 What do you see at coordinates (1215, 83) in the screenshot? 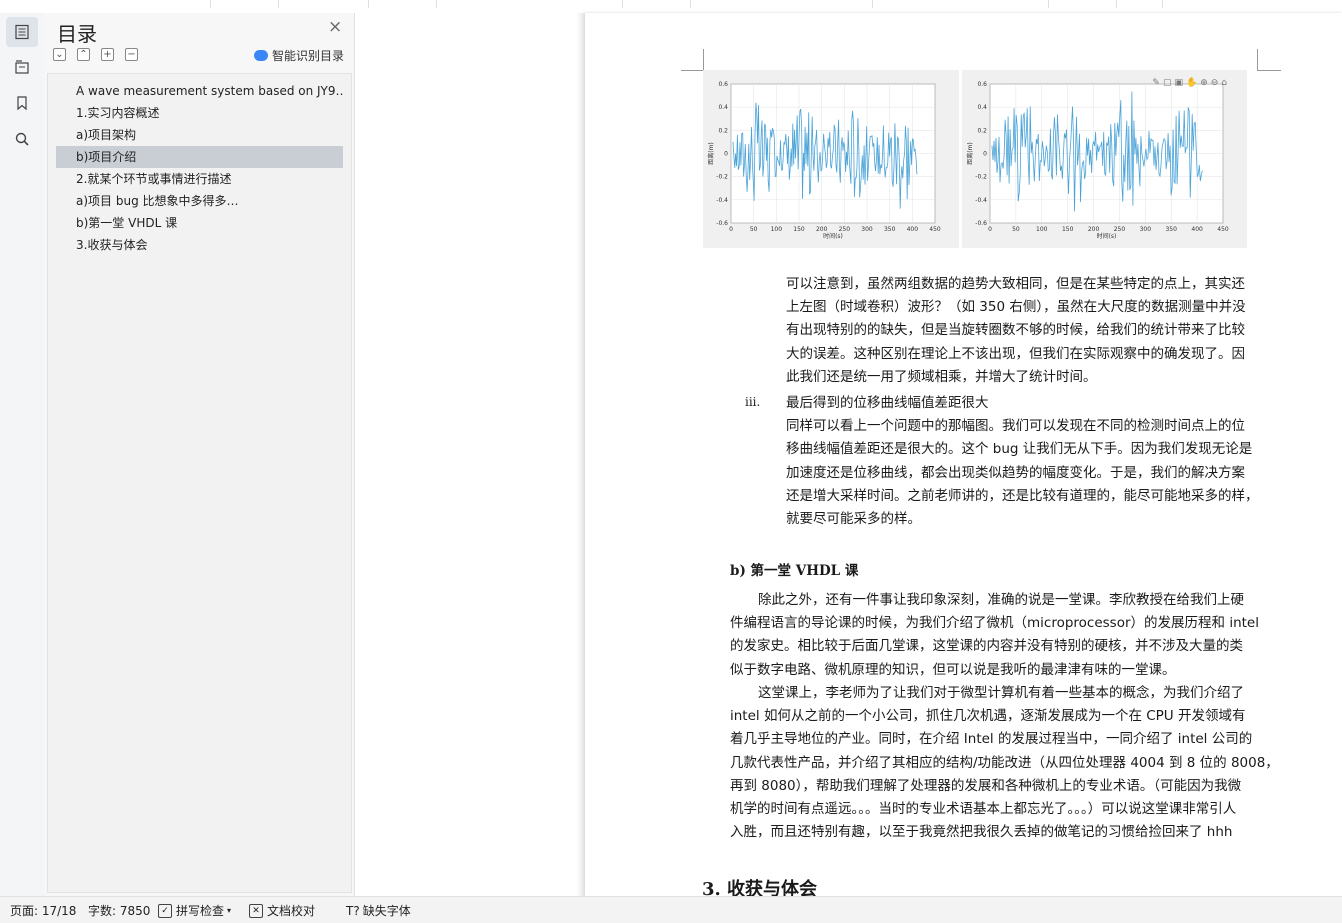
I see `zoom-out-icon: ⊖` at bounding box center [1215, 83].